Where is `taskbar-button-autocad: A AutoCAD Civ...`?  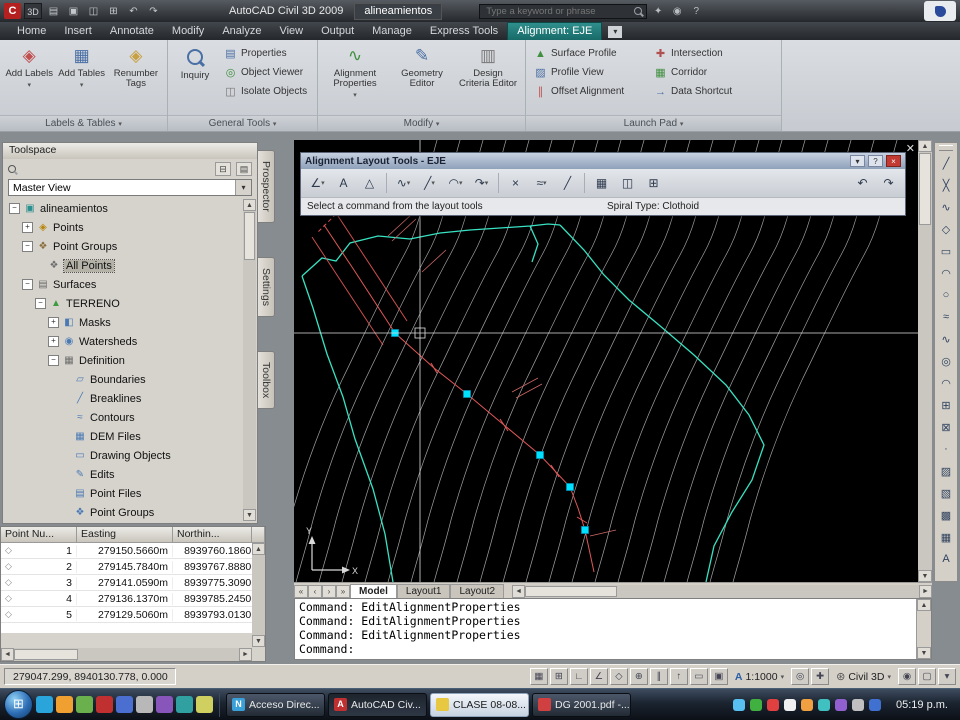 taskbar-button-autocad: A AutoCAD Civ... is located at coordinates (377, 704).